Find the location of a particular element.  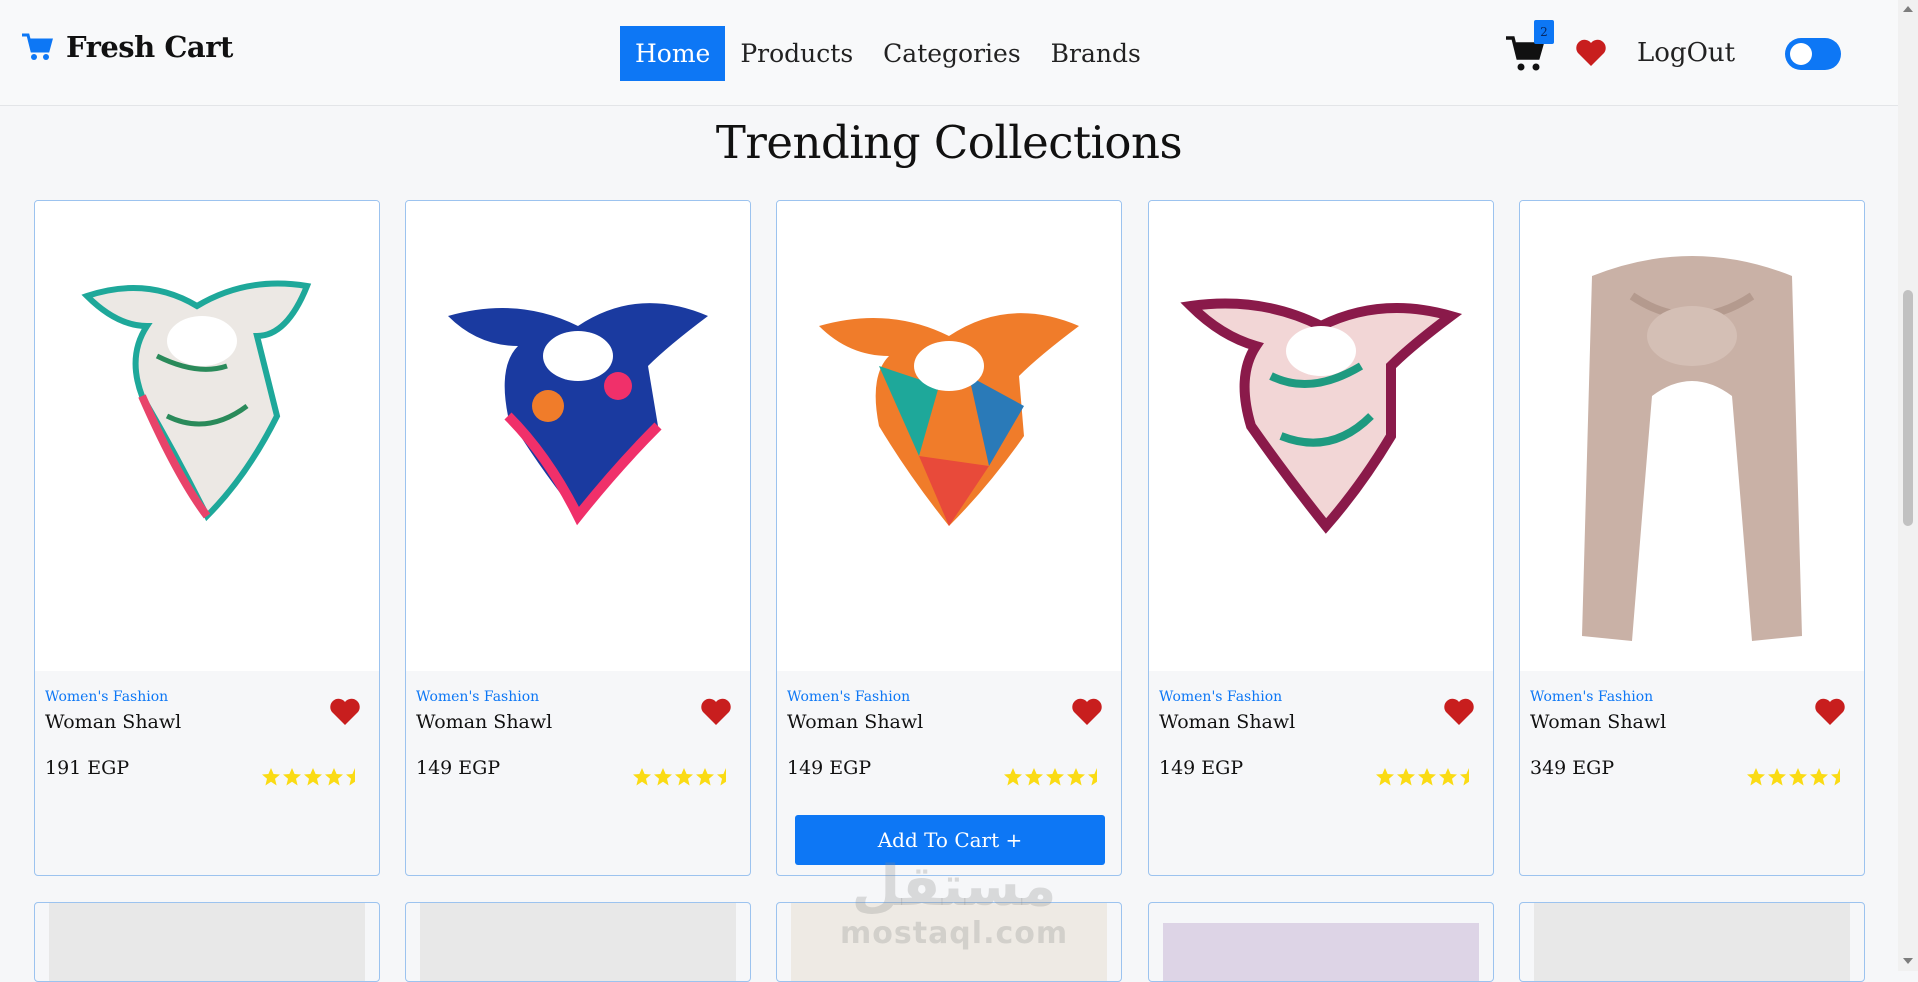

product-price: 191 EGP is located at coordinates (87, 768).